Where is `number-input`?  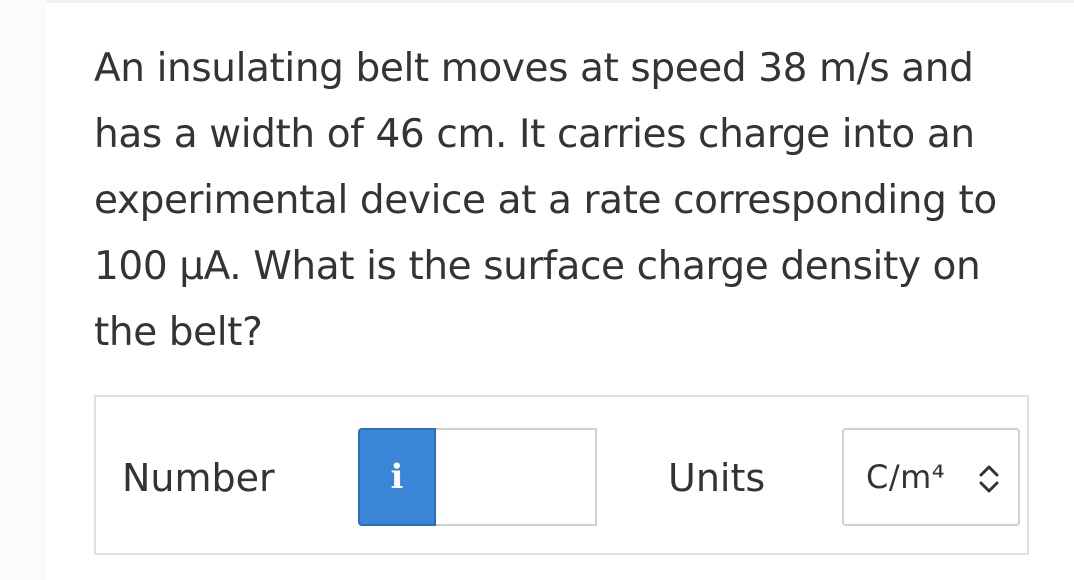
number-input is located at coordinates (516, 477).